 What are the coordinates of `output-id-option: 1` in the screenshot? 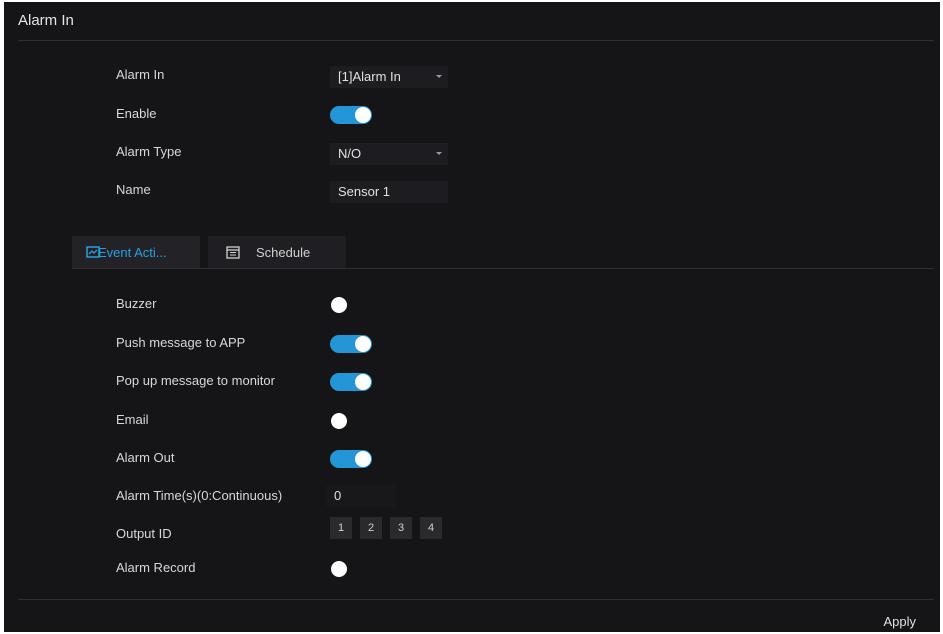 It's located at (341, 528).